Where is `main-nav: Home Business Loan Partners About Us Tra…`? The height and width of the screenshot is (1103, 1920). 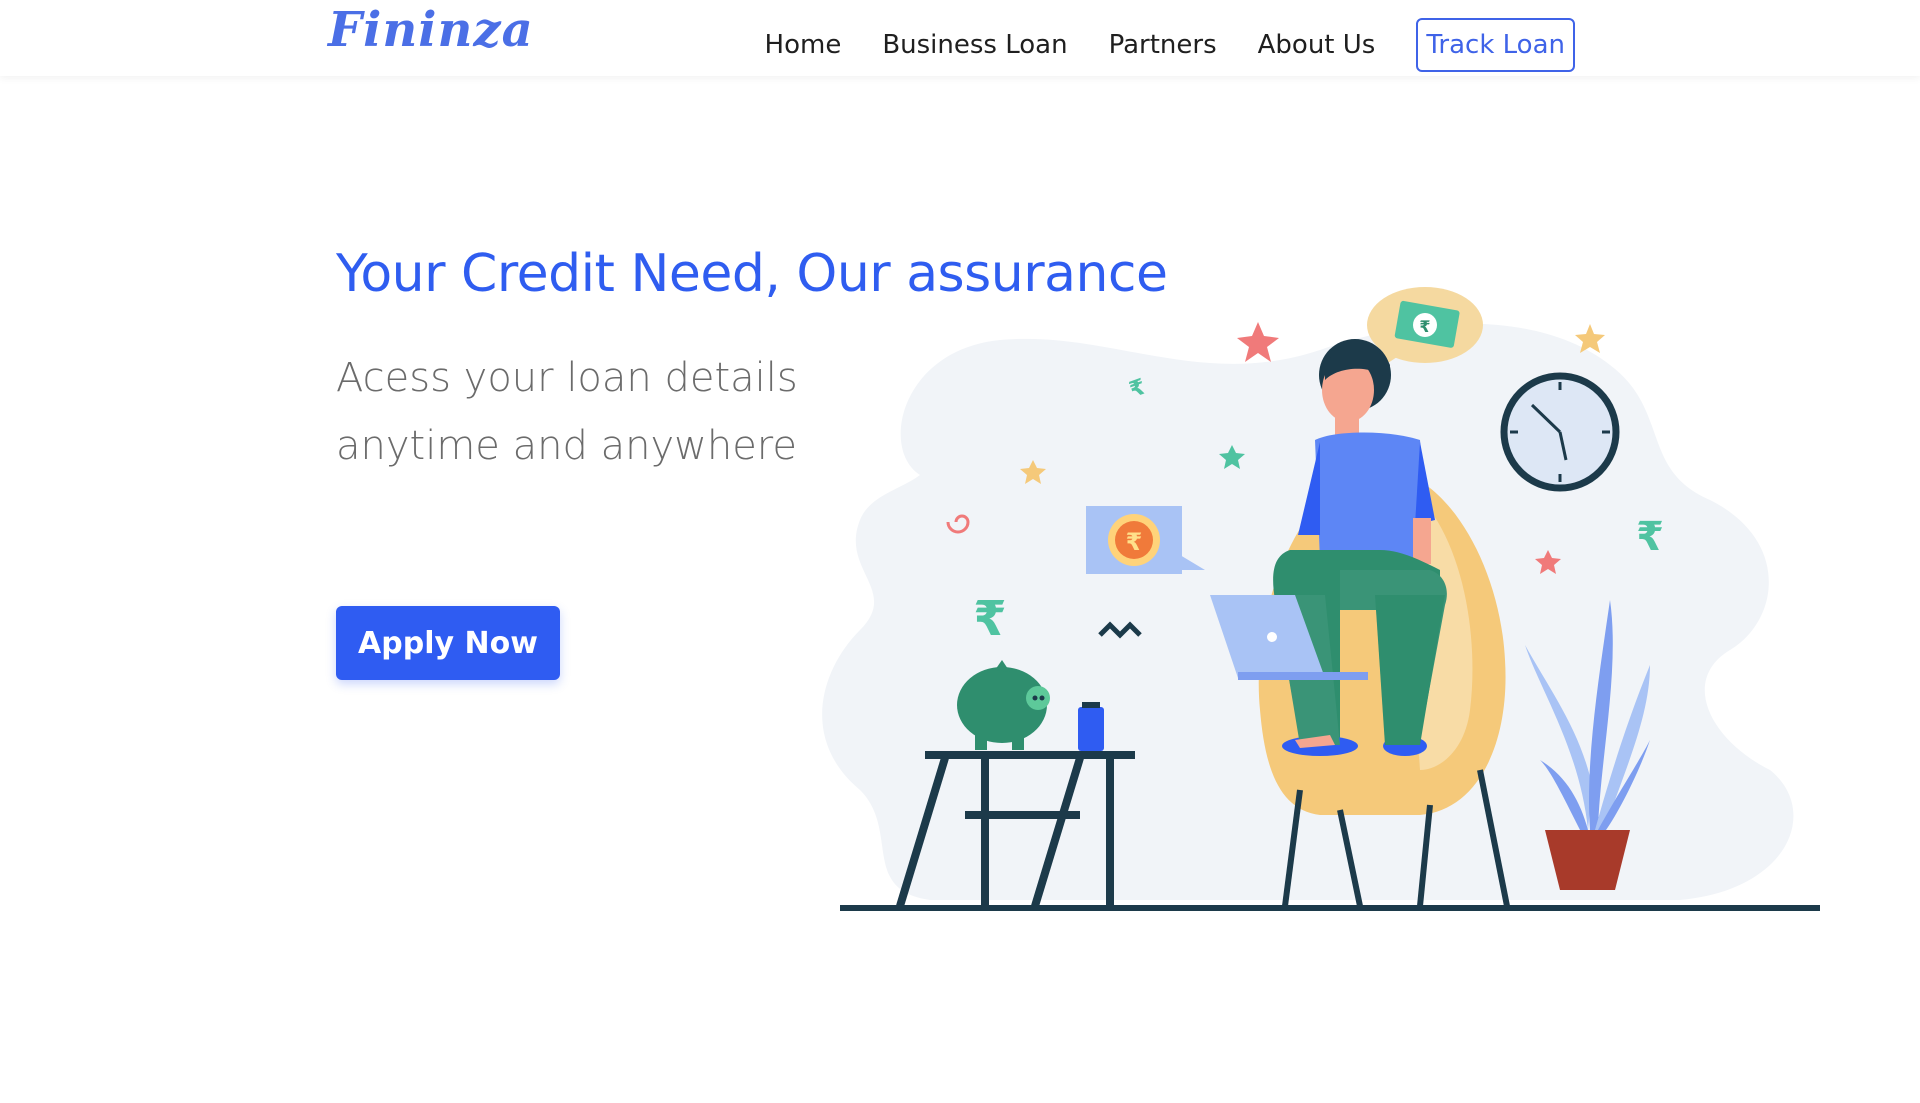 main-nav: Home Business Loan Partners About Us Tra… is located at coordinates (1170, 45).